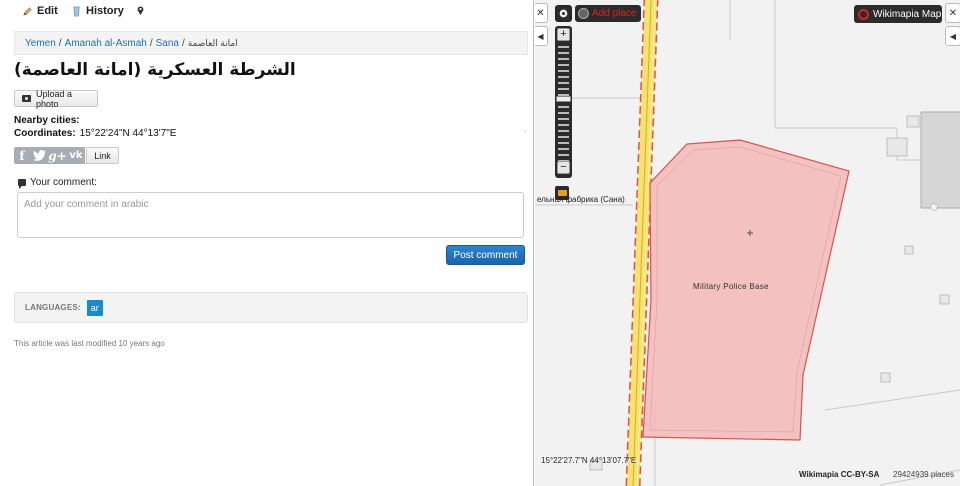 This screenshot has height=486, width=960. I want to click on add-place-label: Add place, so click(614, 13).